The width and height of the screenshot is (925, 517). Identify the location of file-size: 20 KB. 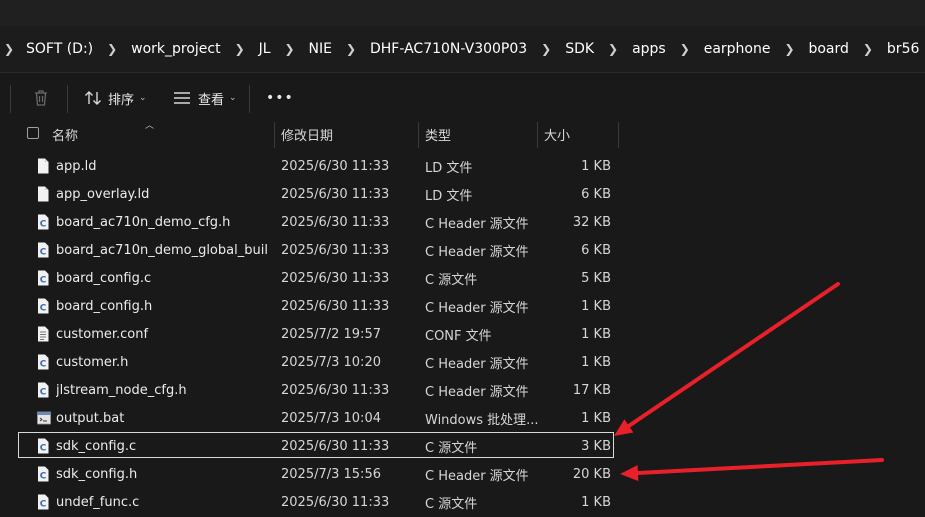
(591, 474).